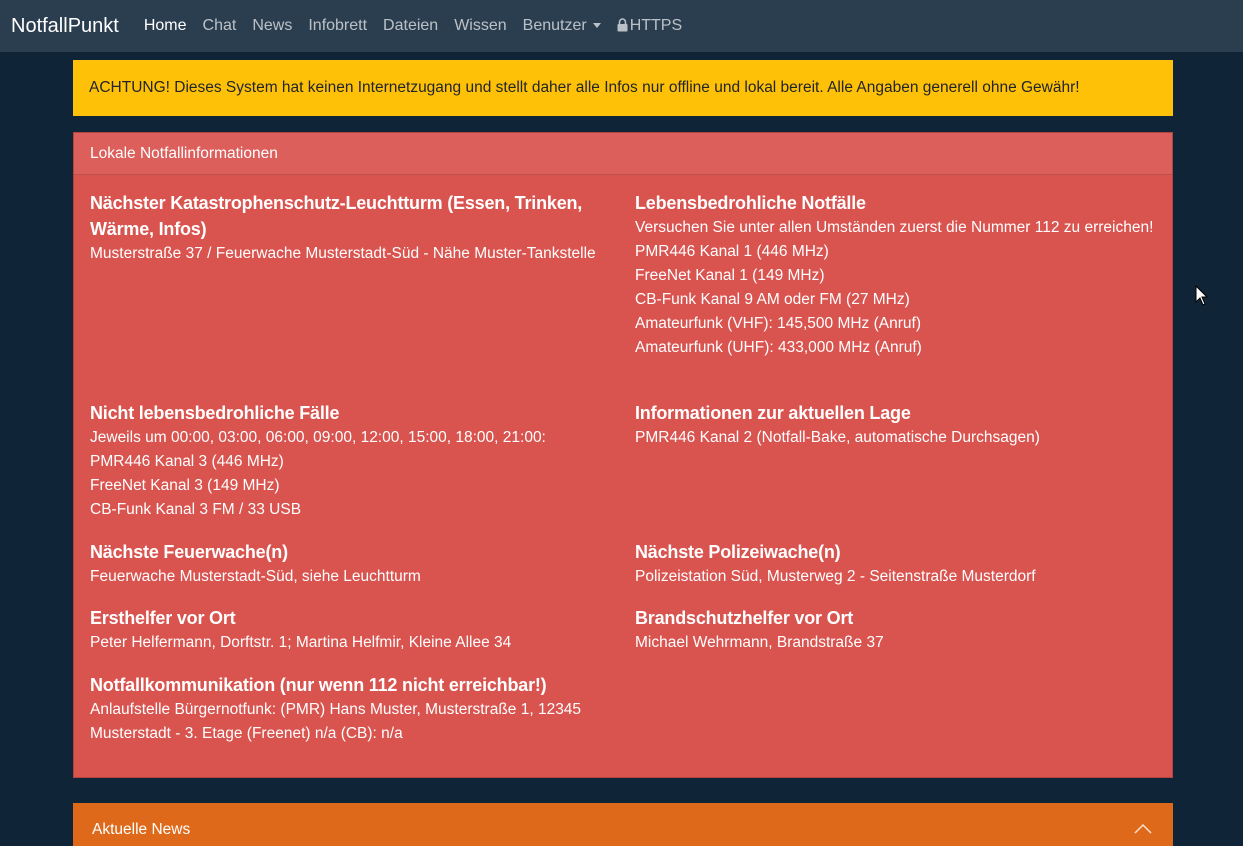  I want to click on nav-item-benutzer-dropdown: Benutzer, so click(562, 26).